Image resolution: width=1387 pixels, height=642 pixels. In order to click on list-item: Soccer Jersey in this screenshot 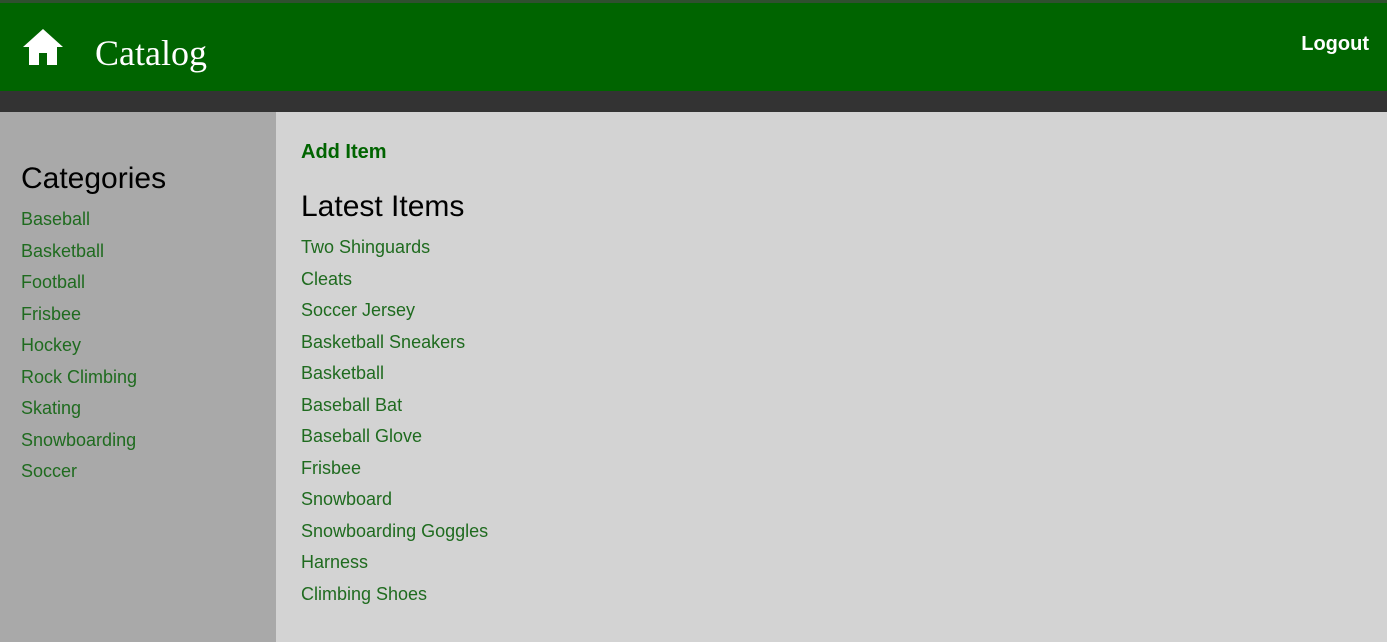, I will do `click(394, 316)`.